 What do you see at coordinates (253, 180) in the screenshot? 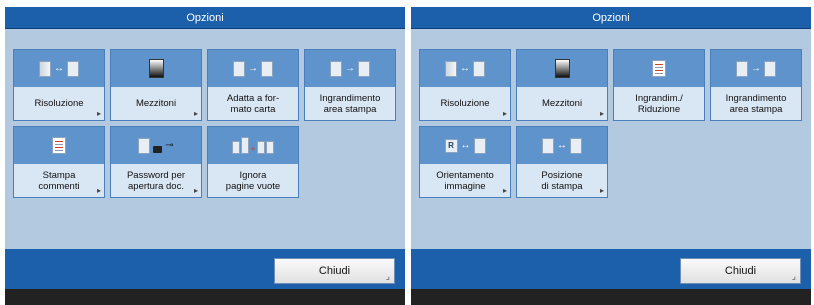
I see `tile-label: Ignora pagine vuote` at bounding box center [253, 180].